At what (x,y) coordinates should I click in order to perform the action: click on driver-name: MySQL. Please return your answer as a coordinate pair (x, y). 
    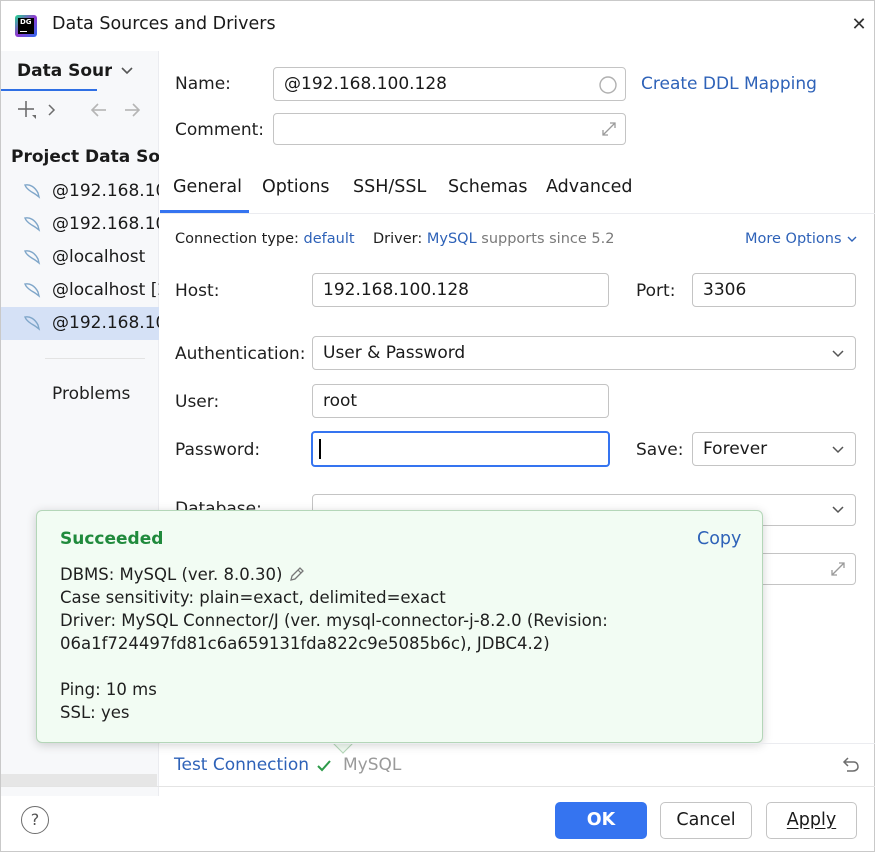
    Looking at the image, I should click on (372, 765).